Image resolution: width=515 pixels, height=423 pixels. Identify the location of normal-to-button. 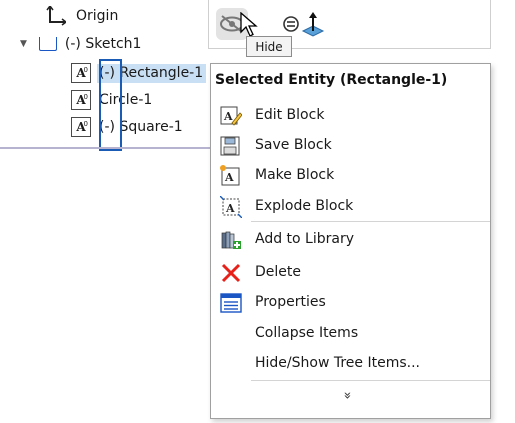
(313, 24).